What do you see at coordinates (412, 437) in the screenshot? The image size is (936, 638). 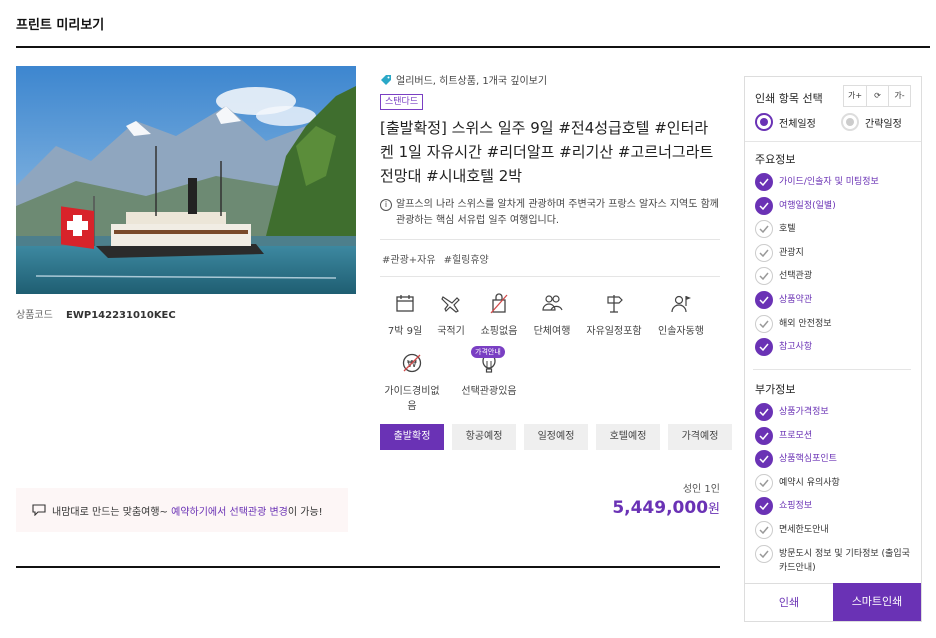 I see `status-departure-confirmed-button: 출발확정` at bounding box center [412, 437].